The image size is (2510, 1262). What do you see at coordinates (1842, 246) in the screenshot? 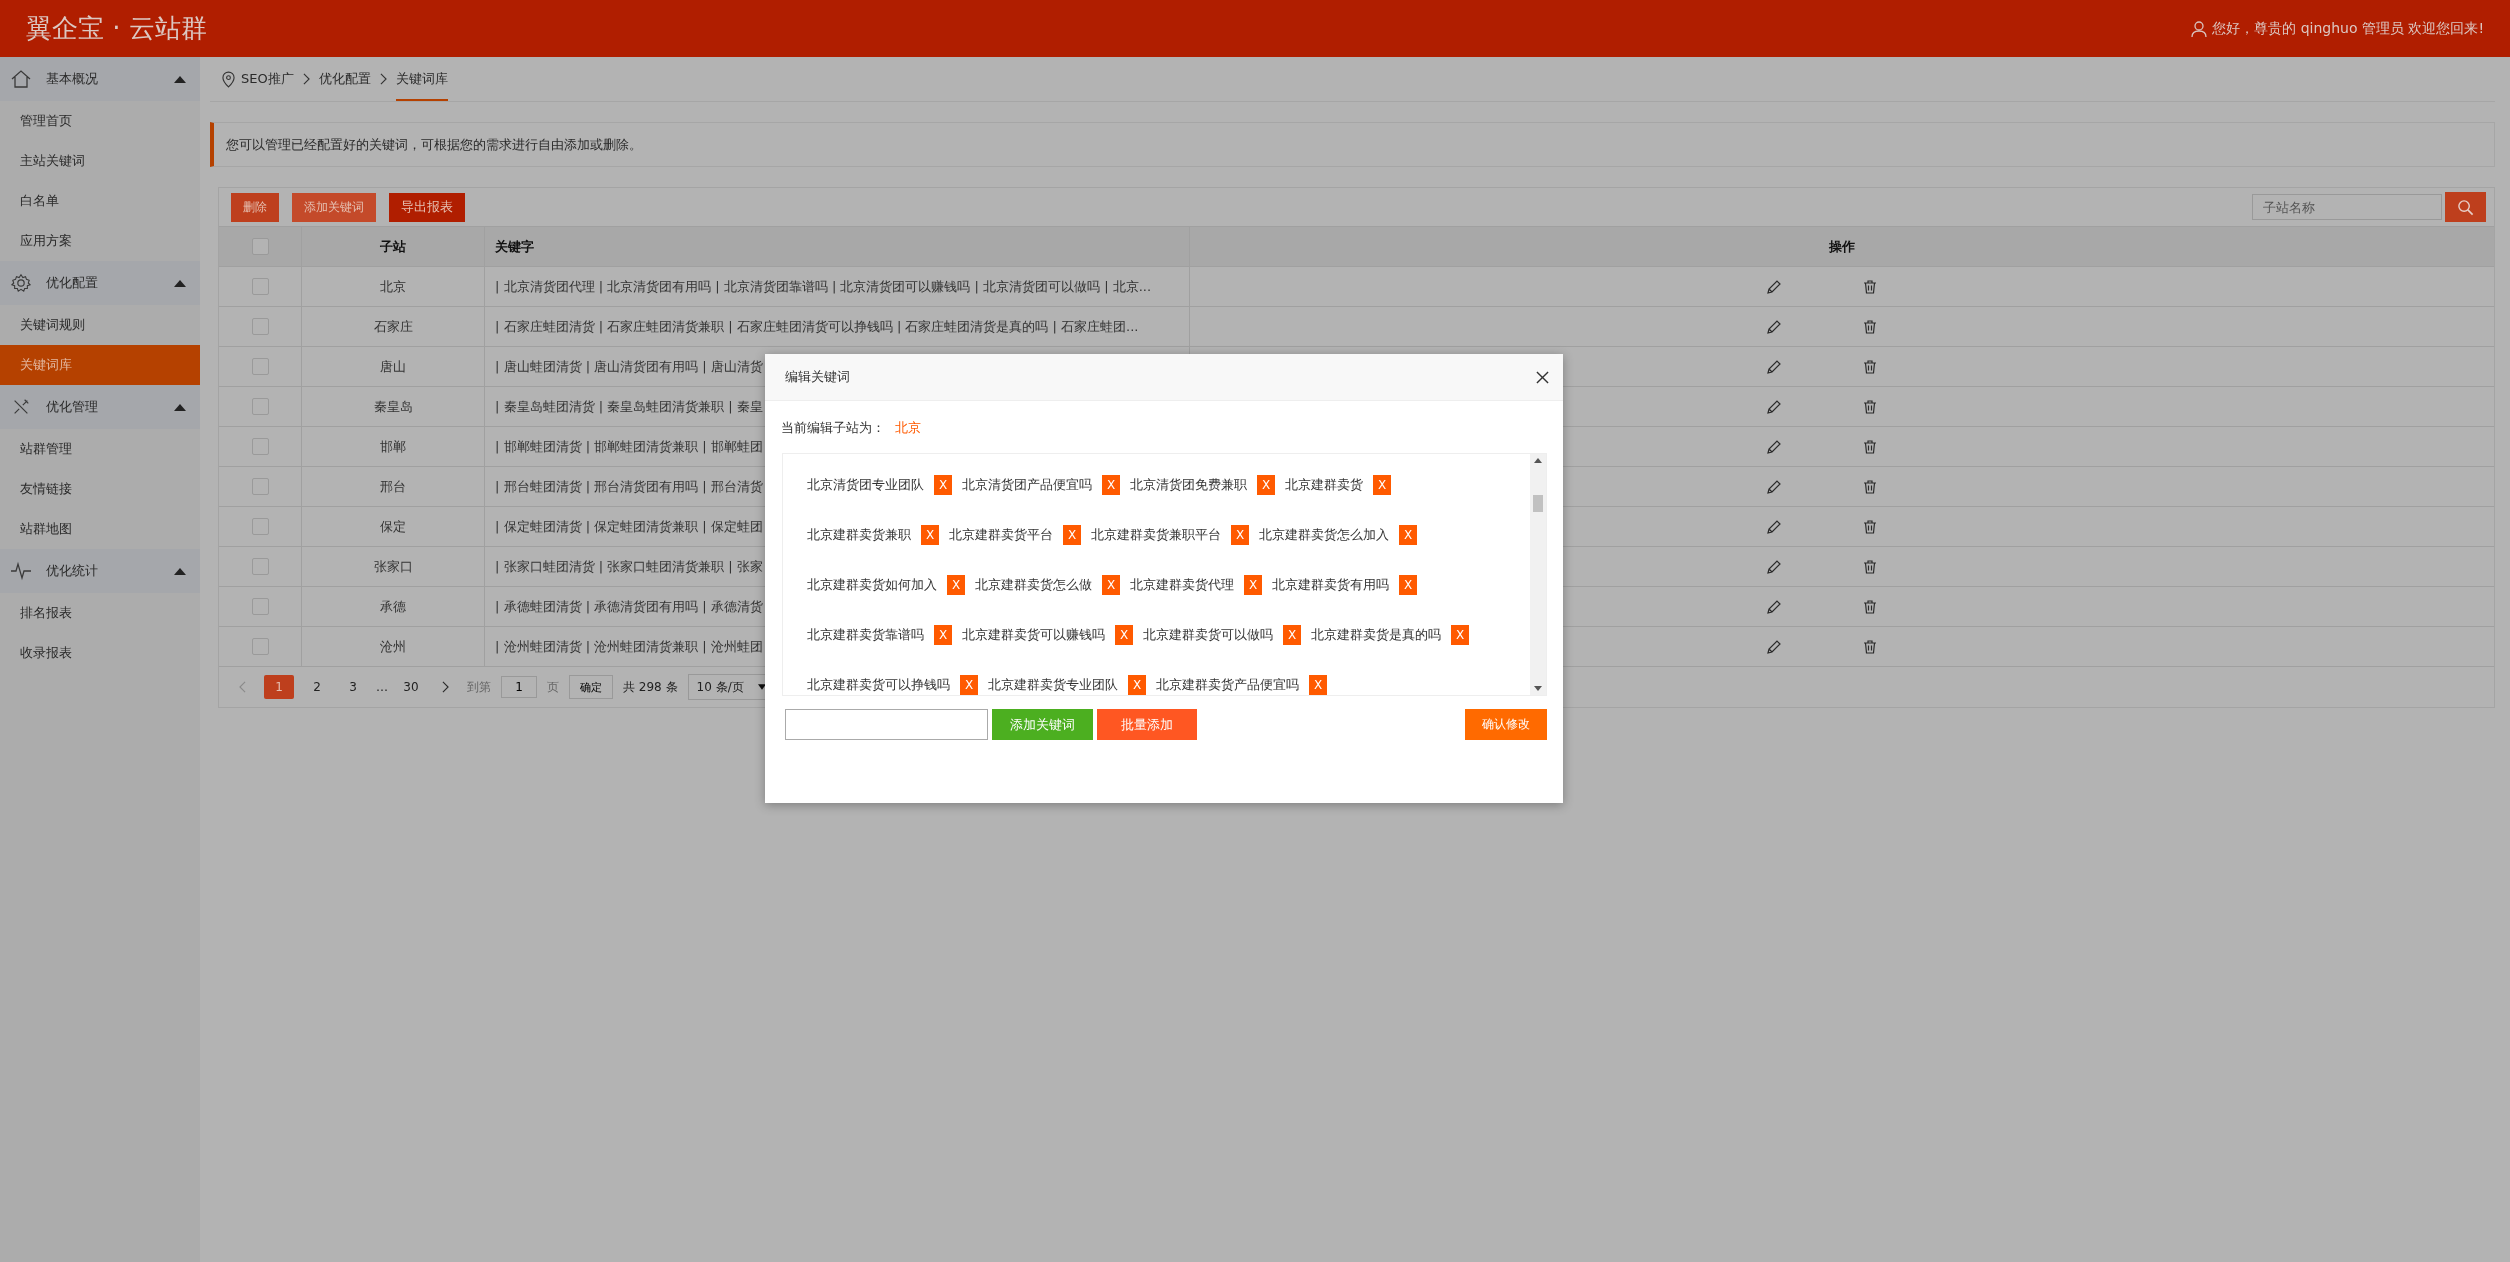
I see `column-header: 操作` at bounding box center [1842, 246].